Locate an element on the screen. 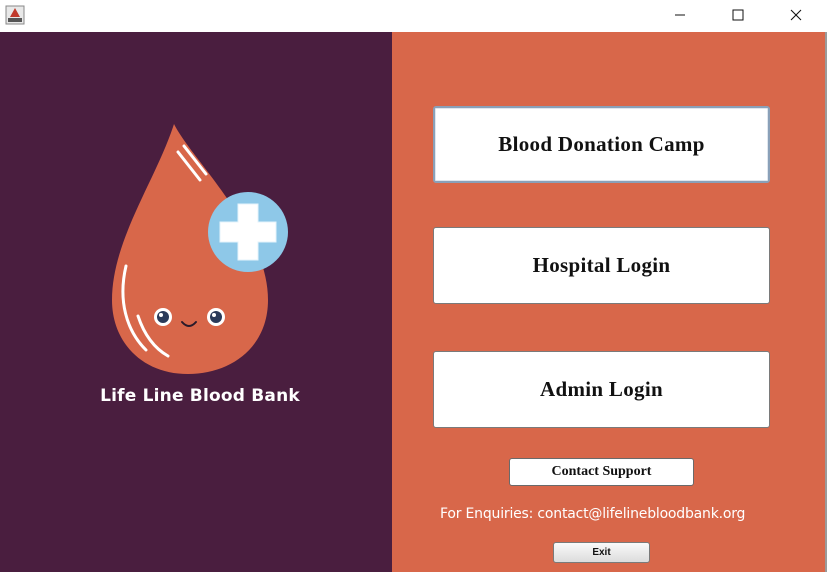  bank-name-label: Life Line Blood Bank is located at coordinates (200, 396).